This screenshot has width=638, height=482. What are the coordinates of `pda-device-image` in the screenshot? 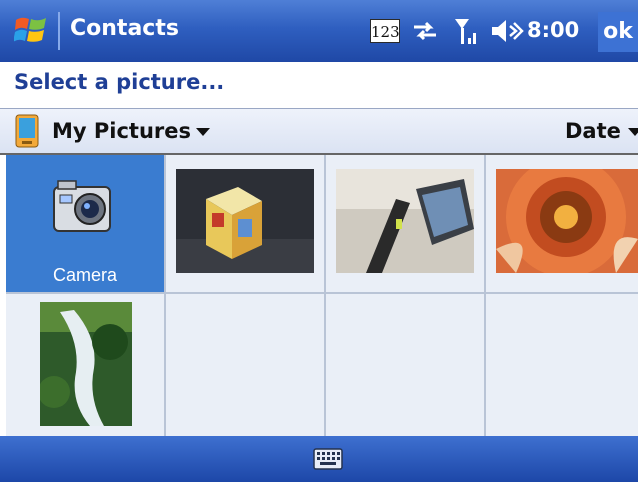 It's located at (405, 221).